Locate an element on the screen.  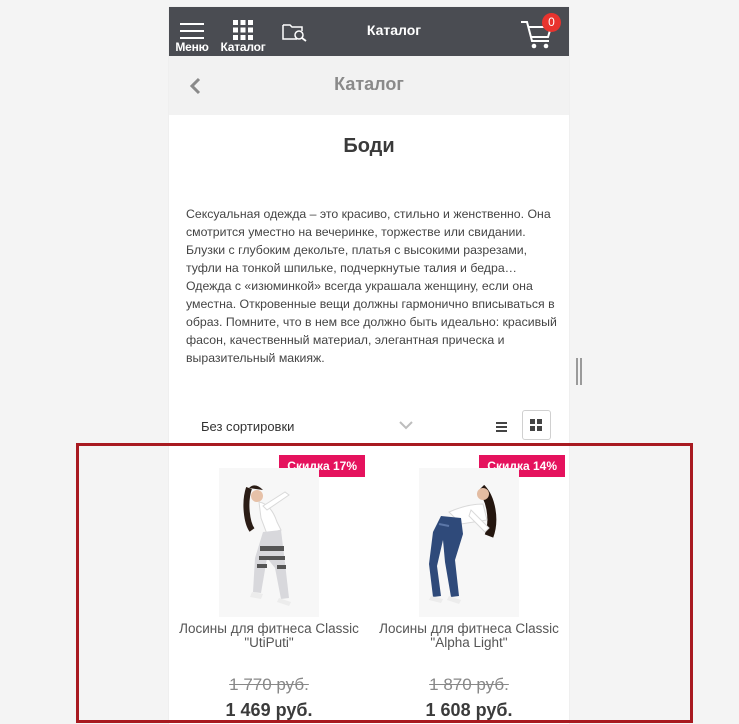
catalog-label: Каталог is located at coordinates (243, 47).